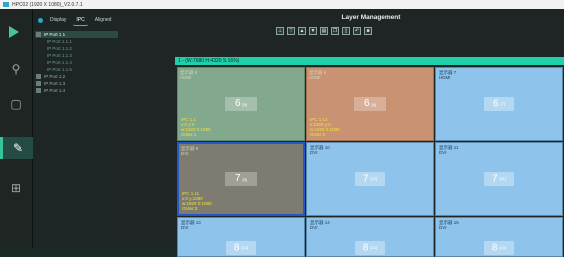  Describe the element at coordinates (196, 127) in the screenshot. I see `layer-info: IPC 1.1 x:0 y:0 w:1920 h:1080 Order:1` at that location.